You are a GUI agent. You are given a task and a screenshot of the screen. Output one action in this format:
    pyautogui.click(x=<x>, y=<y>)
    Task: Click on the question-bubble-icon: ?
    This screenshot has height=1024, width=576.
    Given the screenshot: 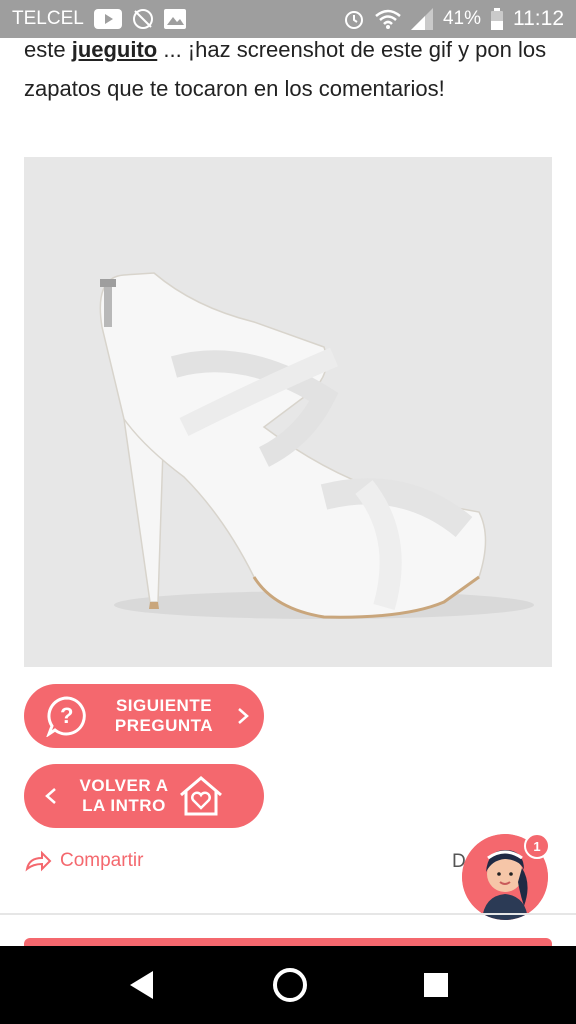 What is the action you would take?
    pyautogui.click(x=66, y=716)
    